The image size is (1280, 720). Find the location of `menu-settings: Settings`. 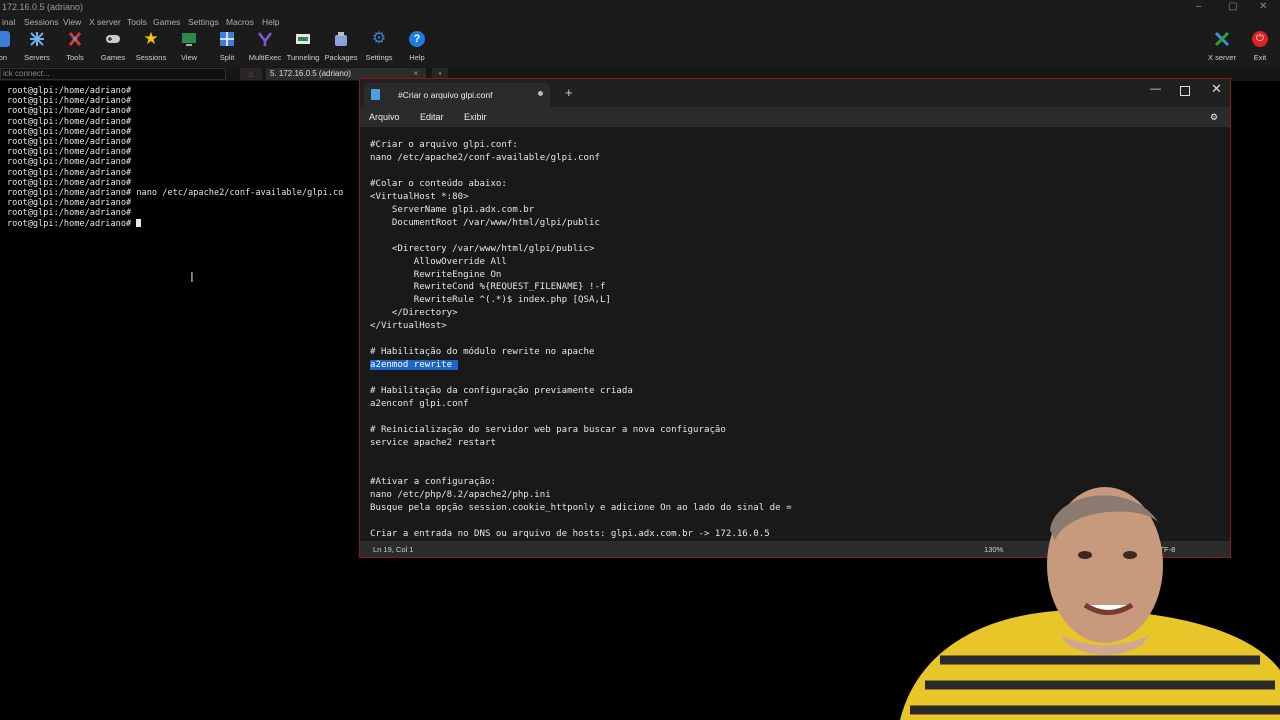

menu-settings: Settings is located at coordinates (203, 22).